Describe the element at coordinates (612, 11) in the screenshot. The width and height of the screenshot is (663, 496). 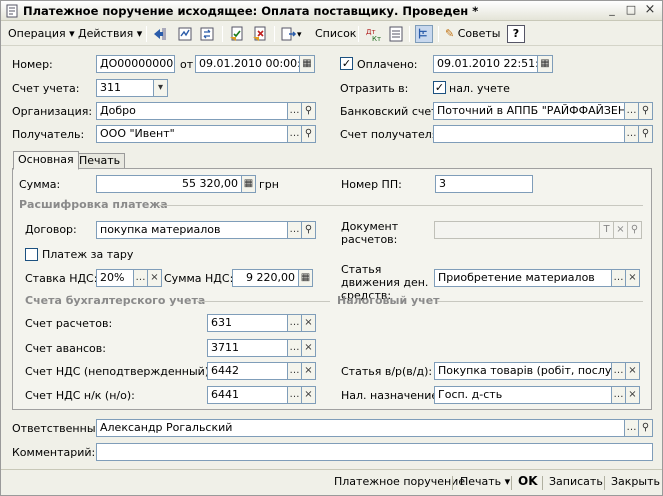
I see `minimize-icon: _` at that location.